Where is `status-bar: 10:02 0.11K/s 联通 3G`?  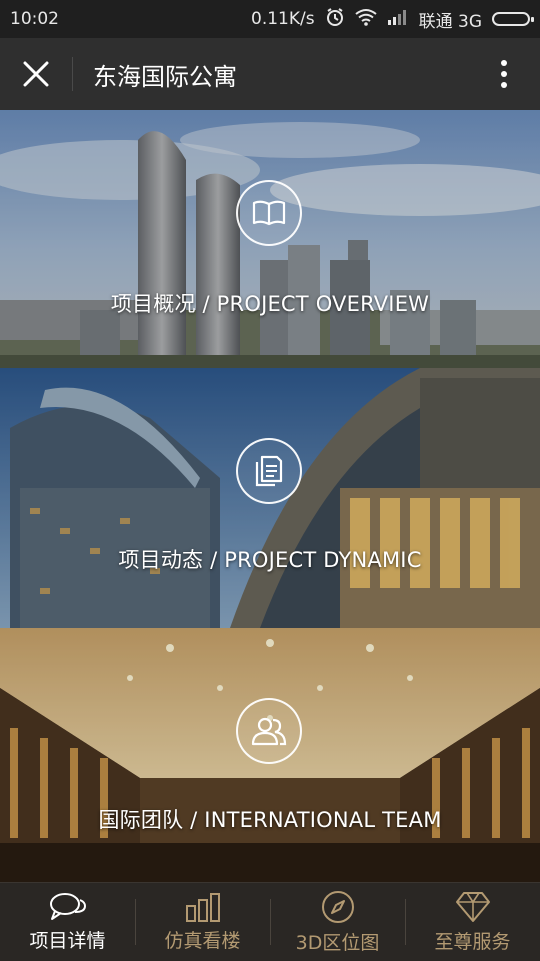 status-bar: 10:02 0.11K/s 联通 3G is located at coordinates (270, 19).